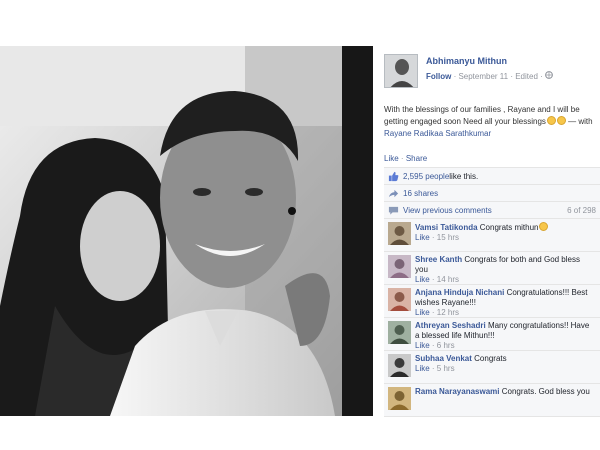 The image size is (600, 450). Describe the element at coordinates (416, 158) in the screenshot. I see `share-post-button: Share` at that location.